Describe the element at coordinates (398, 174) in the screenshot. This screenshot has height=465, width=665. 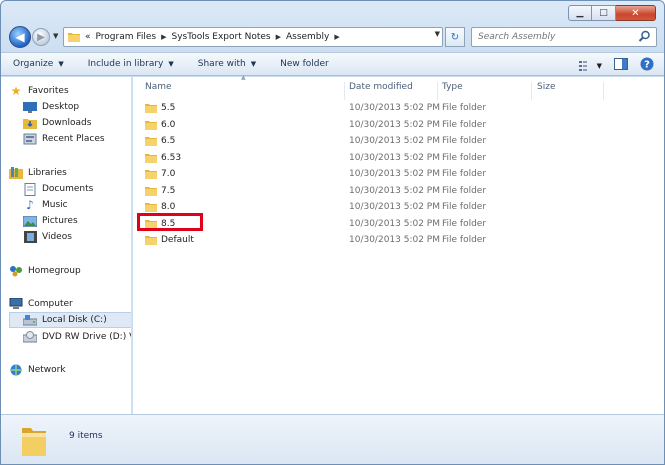
I see `table-row: 7.0 10/30/2013 5:02 PM File folder` at that location.